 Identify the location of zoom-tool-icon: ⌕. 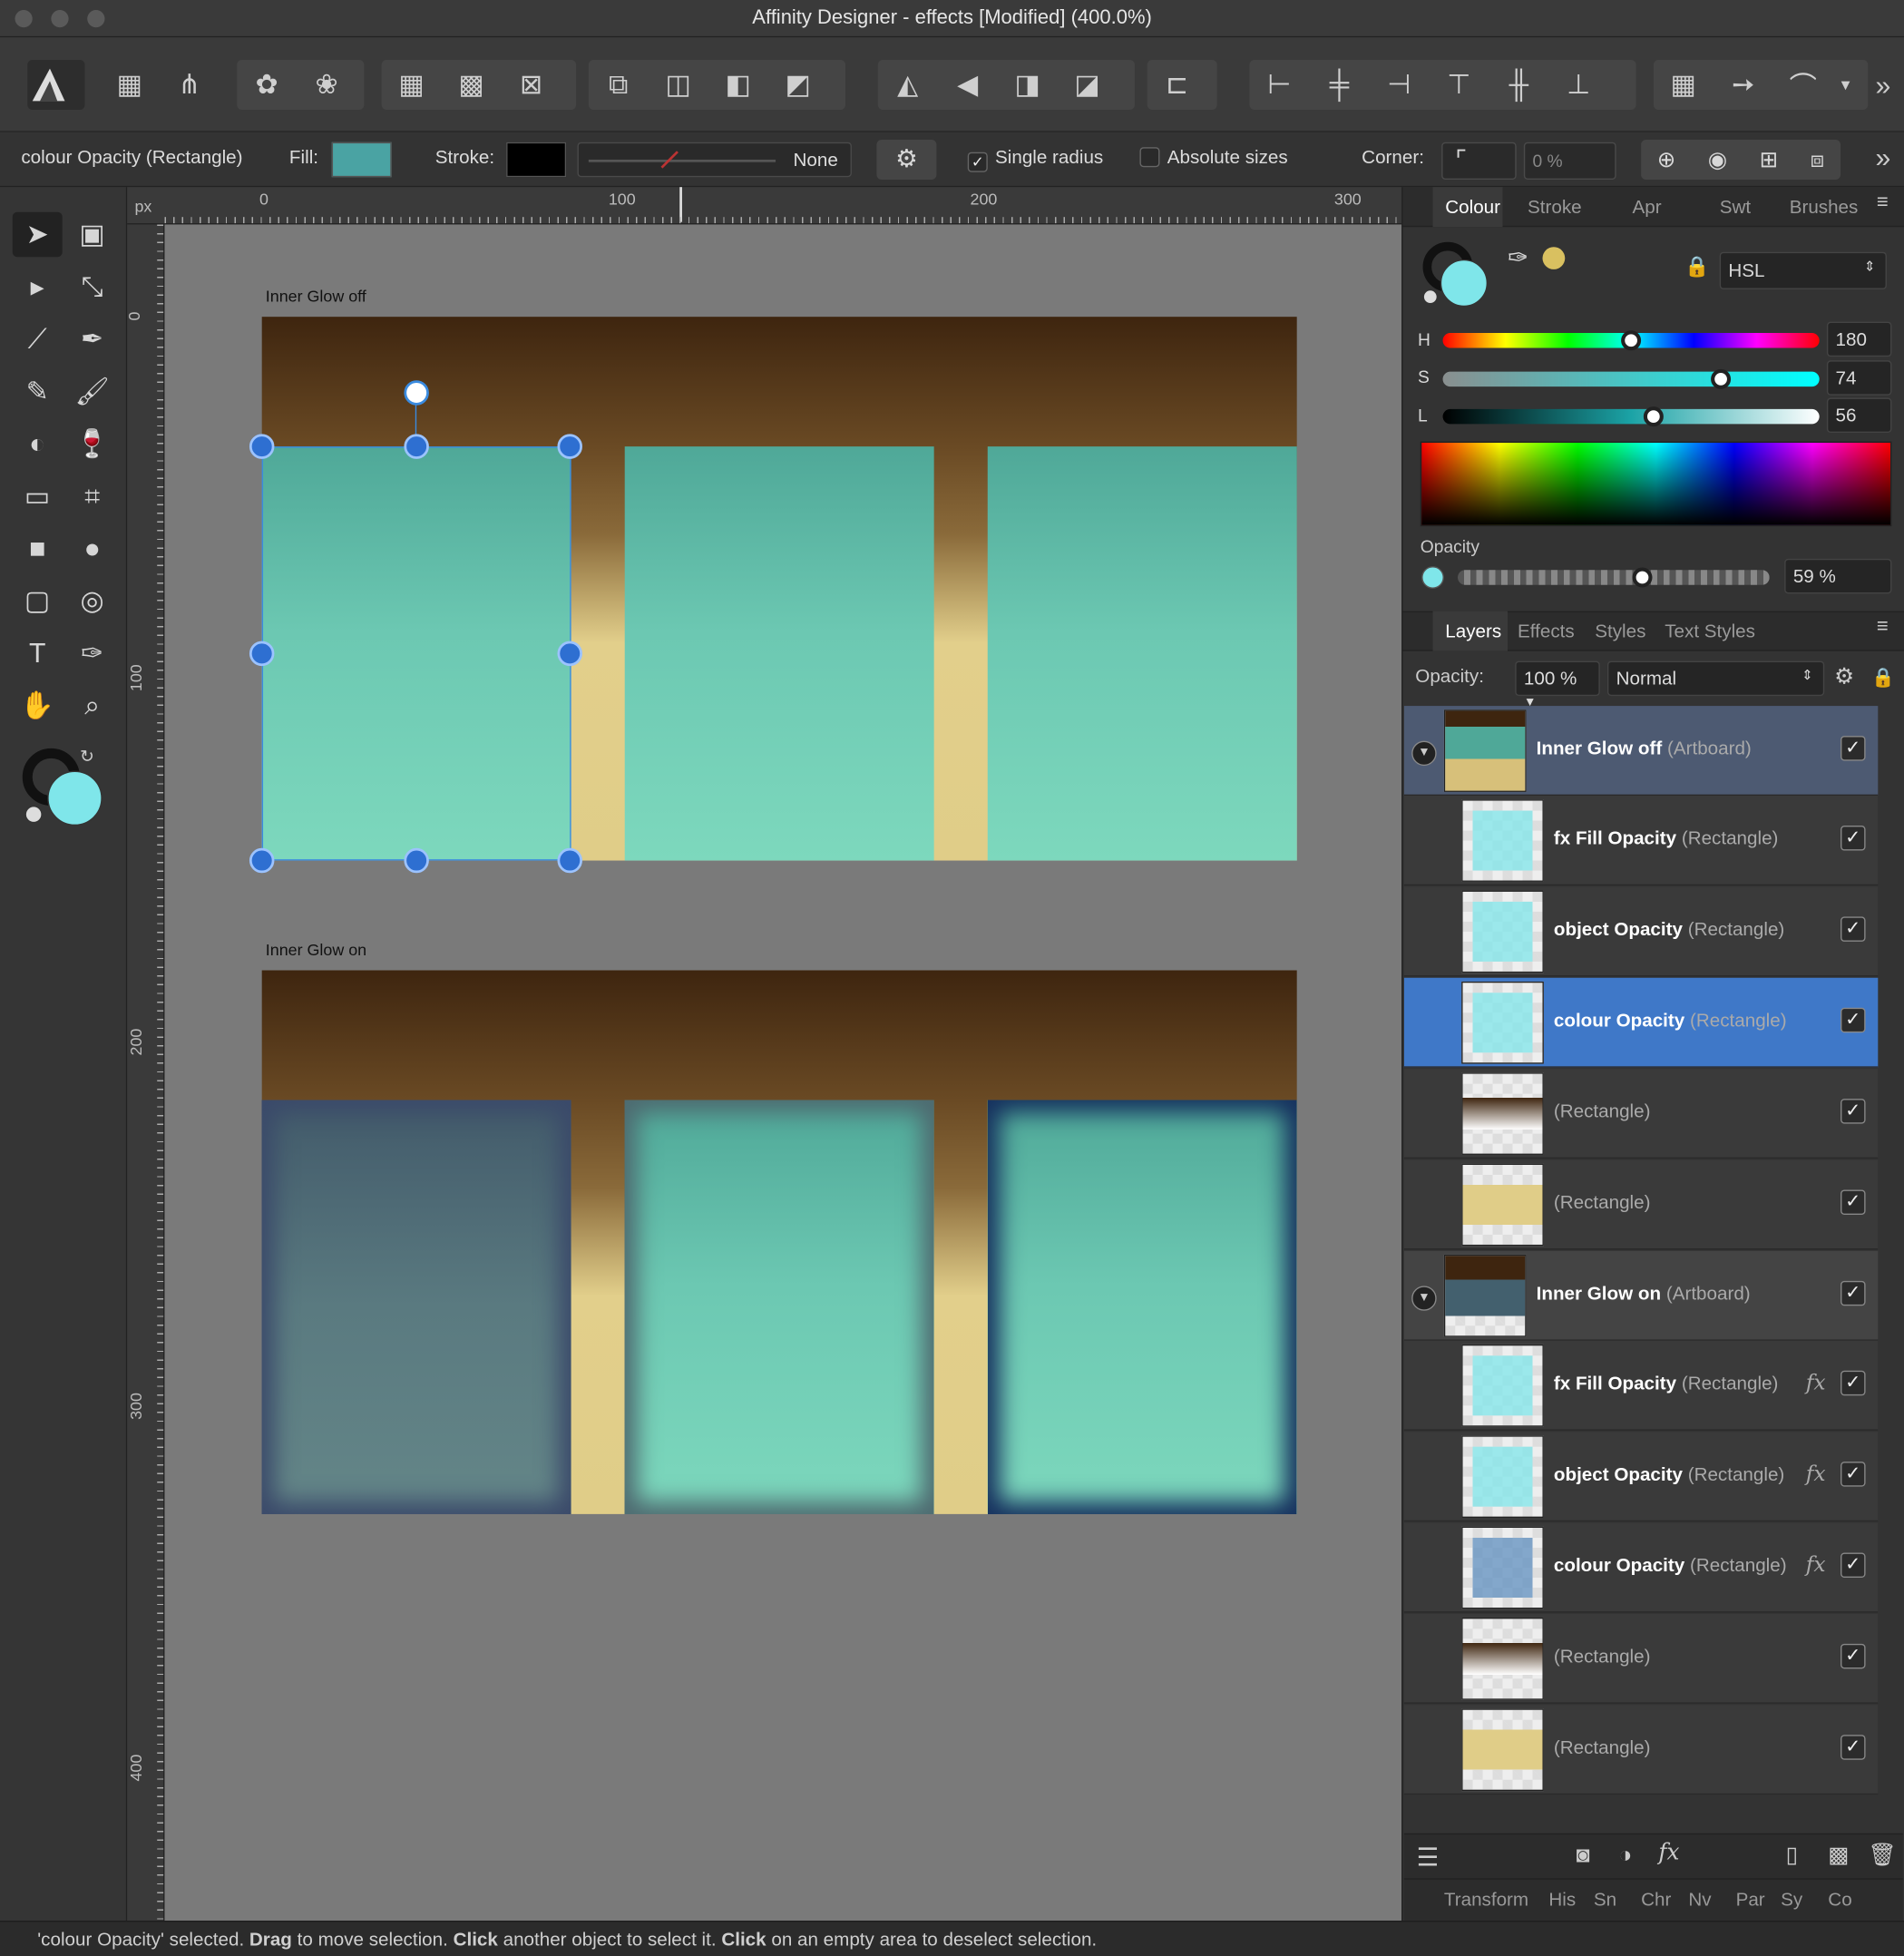
(92, 706).